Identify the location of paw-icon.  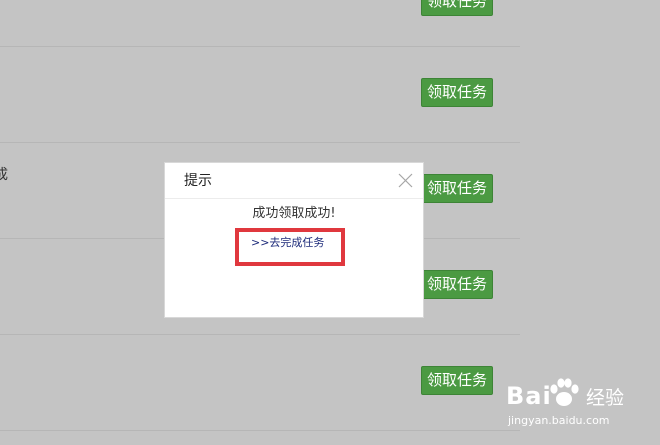
(564, 392).